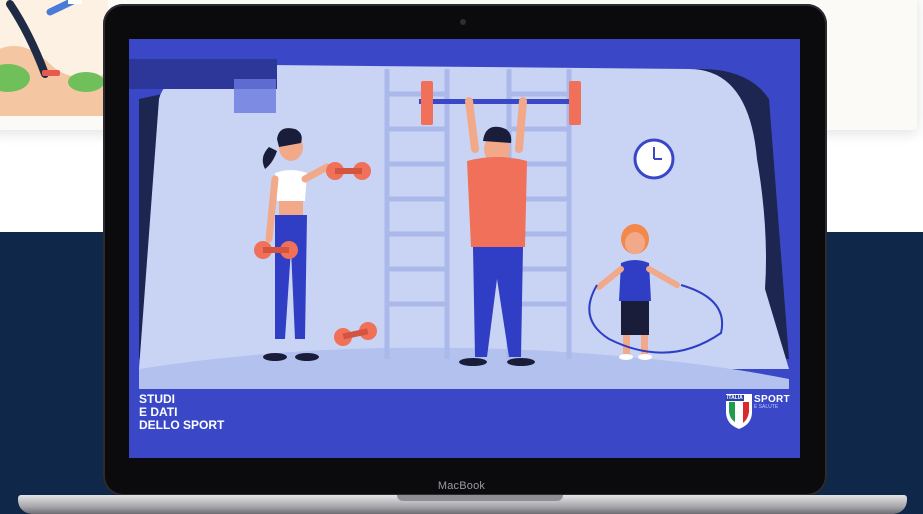 The height and width of the screenshot is (514, 923). Describe the element at coordinates (463, 22) in the screenshot. I see `webcam-icon` at that location.